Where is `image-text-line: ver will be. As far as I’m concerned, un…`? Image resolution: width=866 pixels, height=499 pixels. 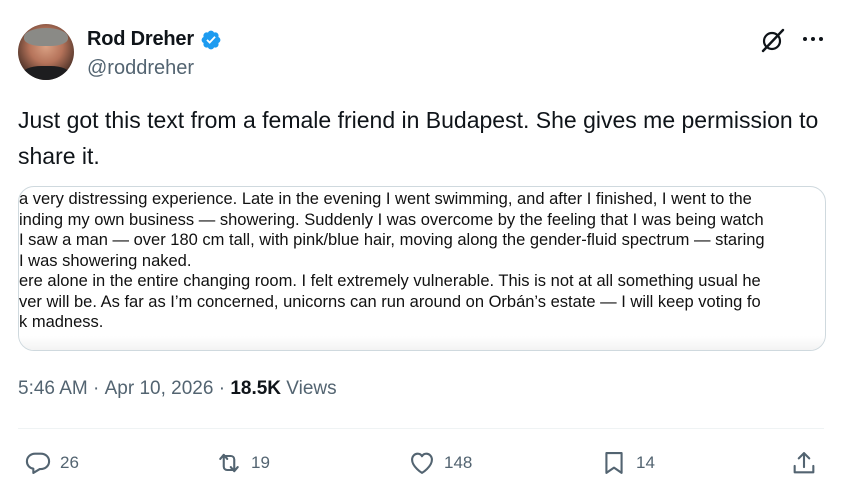 image-text-line: ver will be. As far as I’m concerned, un… is located at coordinates (390, 301).